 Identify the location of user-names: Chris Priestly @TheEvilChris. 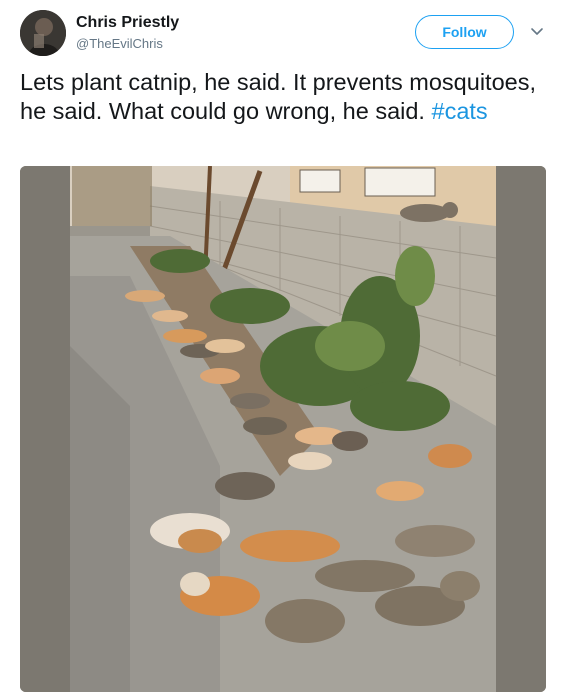
(127, 33).